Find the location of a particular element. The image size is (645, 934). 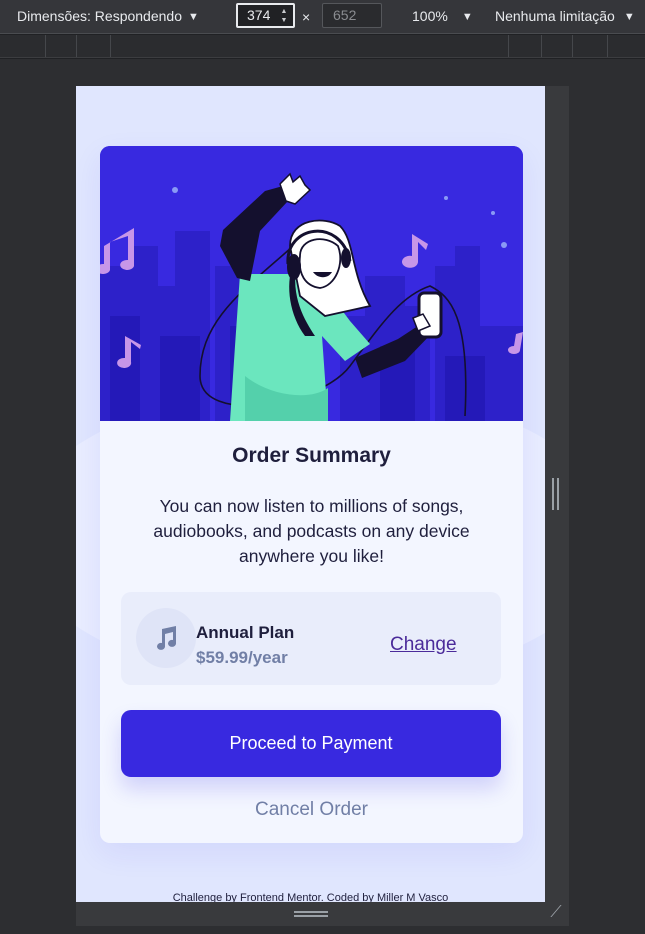

change-plan-link: Change is located at coordinates (423, 645).